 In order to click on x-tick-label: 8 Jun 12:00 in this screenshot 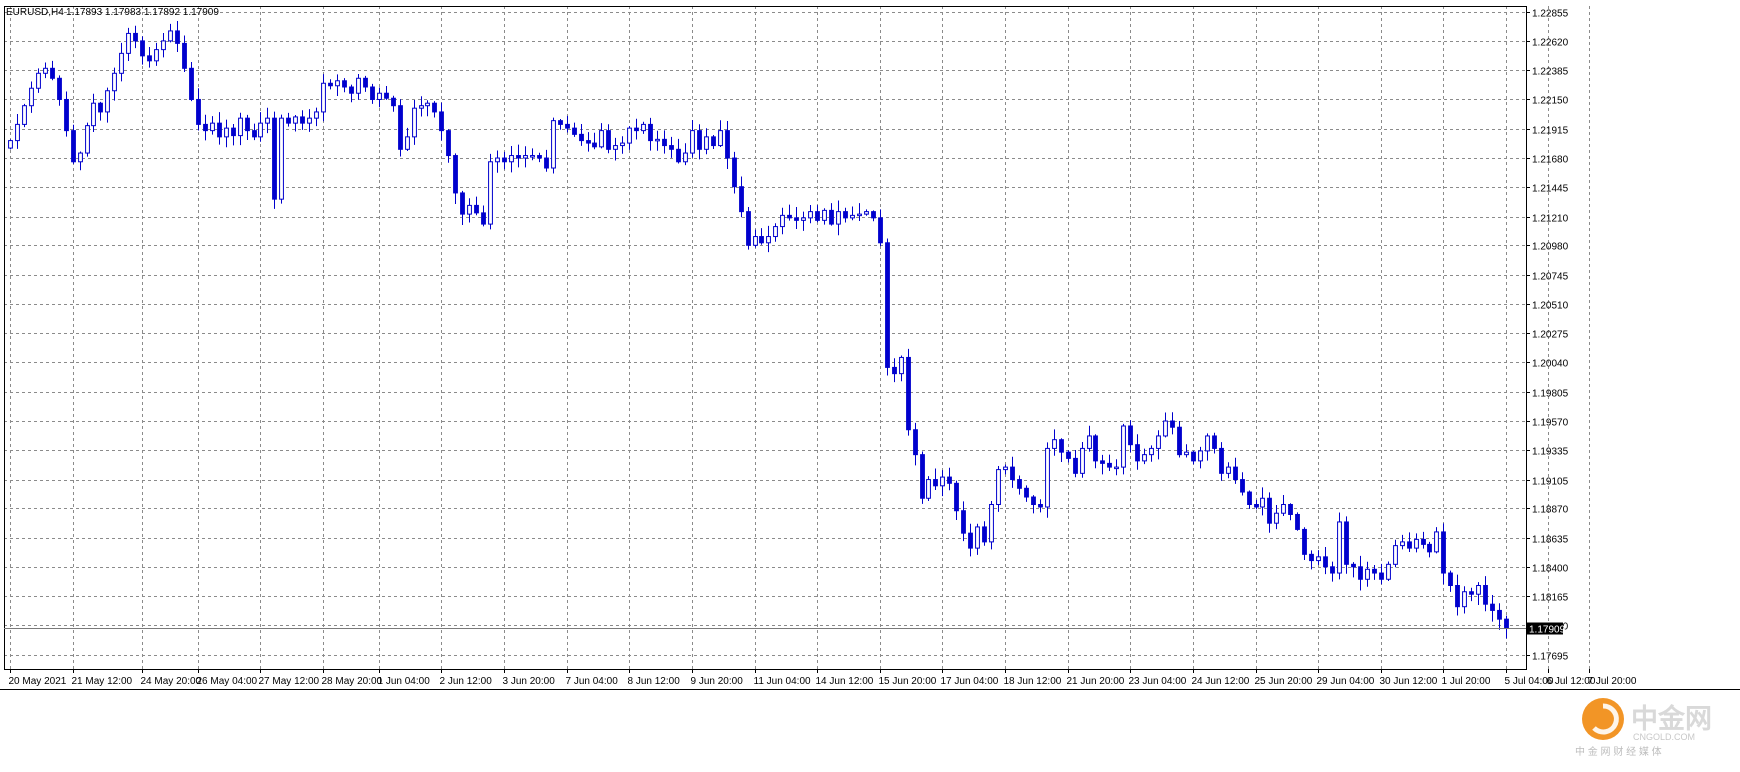, I will do `click(654, 681)`.